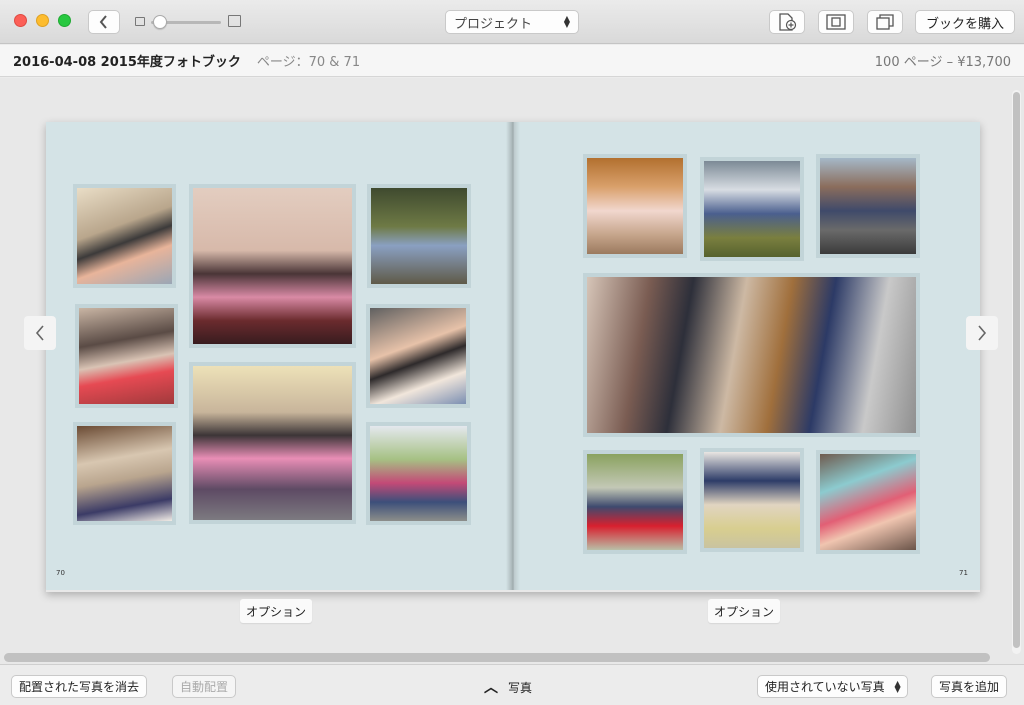  What do you see at coordinates (188, 22) in the screenshot?
I see `zoom-slider` at bounding box center [188, 22].